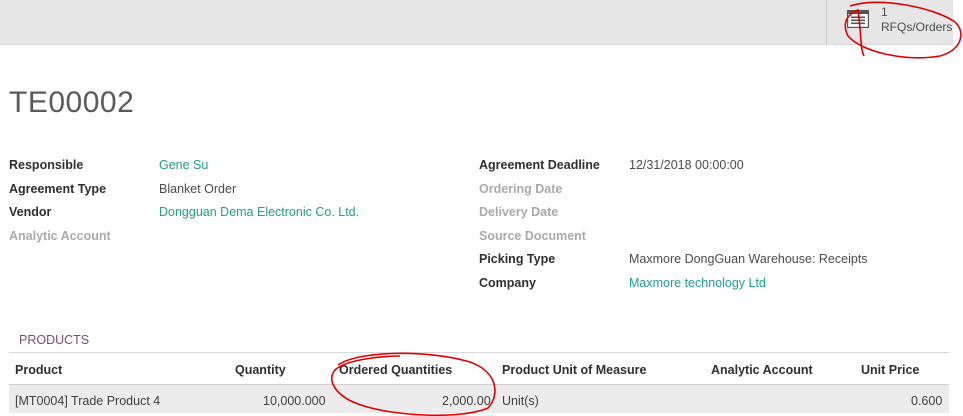 The width and height of the screenshot is (963, 416). Describe the element at coordinates (507, 283) in the screenshot. I see `company-label: Company` at that location.